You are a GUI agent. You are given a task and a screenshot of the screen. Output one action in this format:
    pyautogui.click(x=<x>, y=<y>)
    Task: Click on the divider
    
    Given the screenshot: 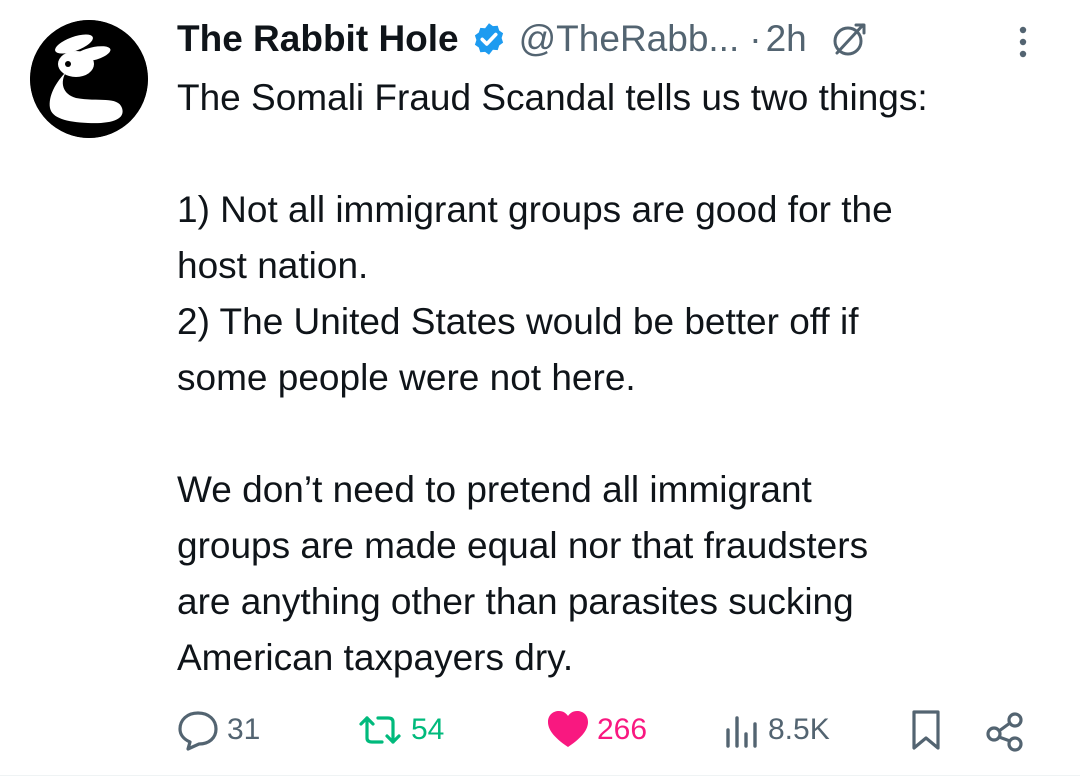 What is the action you would take?
    pyautogui.click(x=540, y=775)
    